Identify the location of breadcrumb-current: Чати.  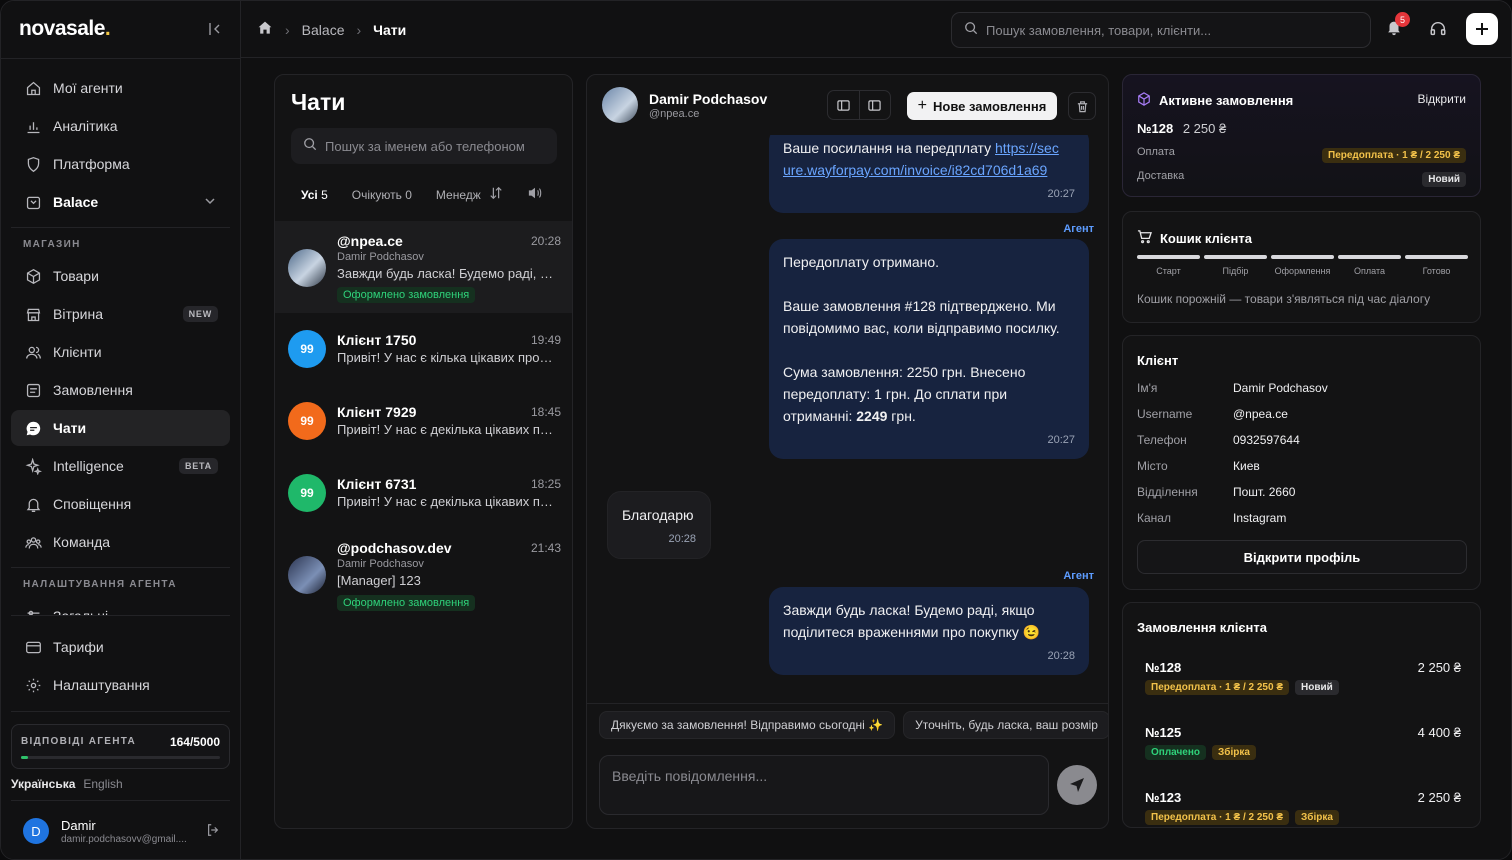
(390, 29).